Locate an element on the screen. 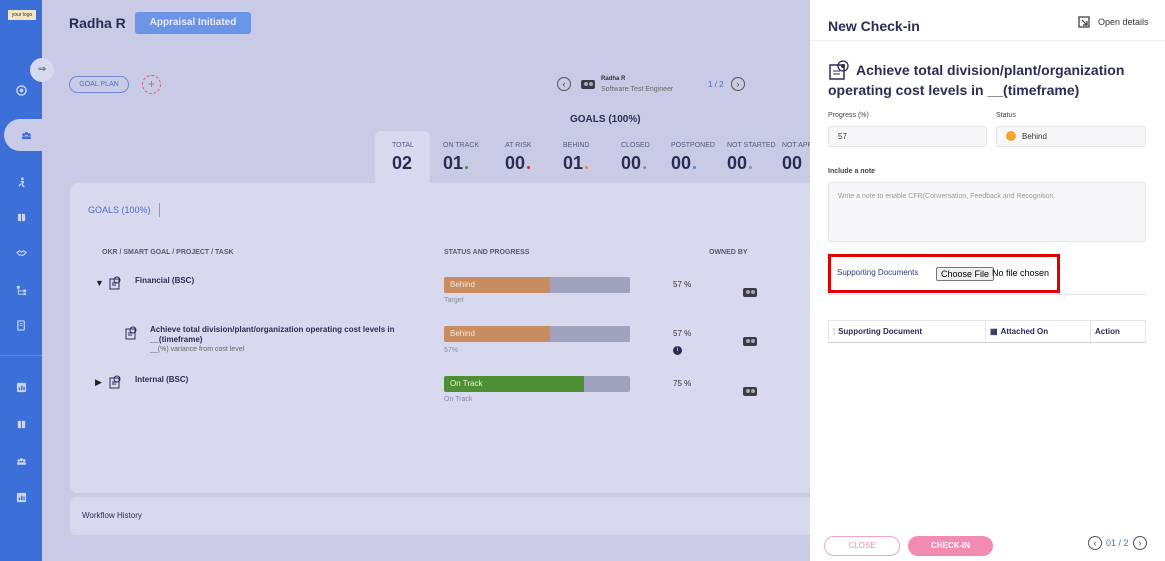 Image resolution: width=1165 pixels, height=561 pixels. library-icon is located at coordinates (21, 424).